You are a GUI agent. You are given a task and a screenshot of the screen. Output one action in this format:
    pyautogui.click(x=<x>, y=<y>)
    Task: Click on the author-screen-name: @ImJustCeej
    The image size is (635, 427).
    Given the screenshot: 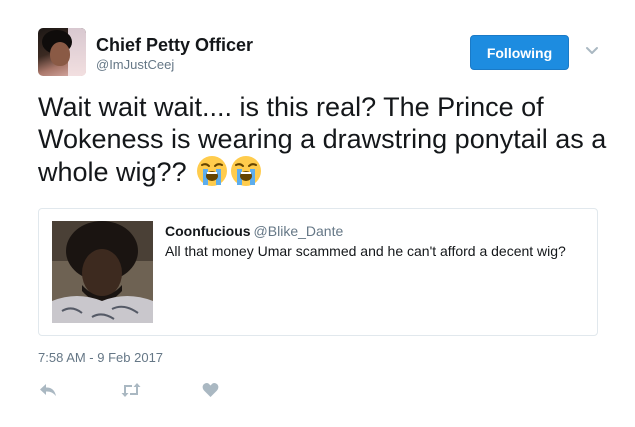 What is the action you would take?
    pyautogui.click(x=135, y=64)
    